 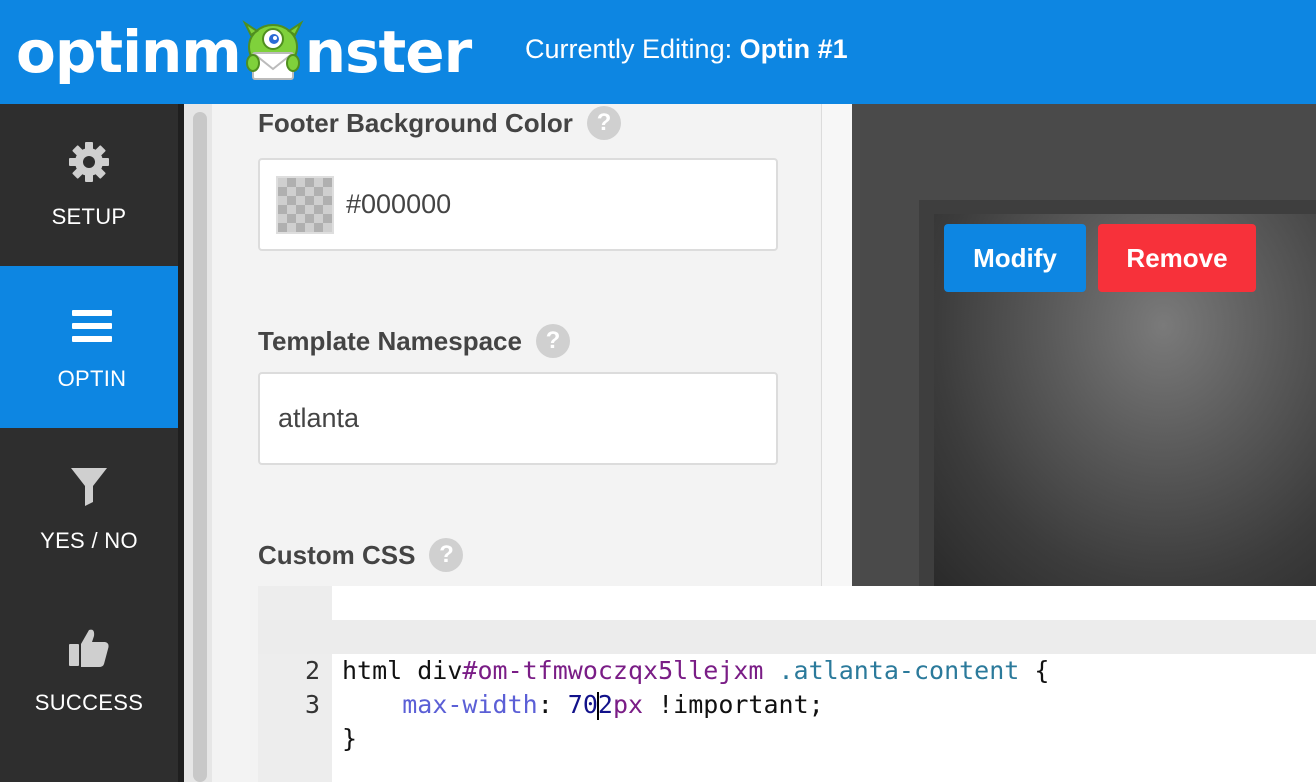 I want to click on css-colon: :, so click(x=552, y=704).